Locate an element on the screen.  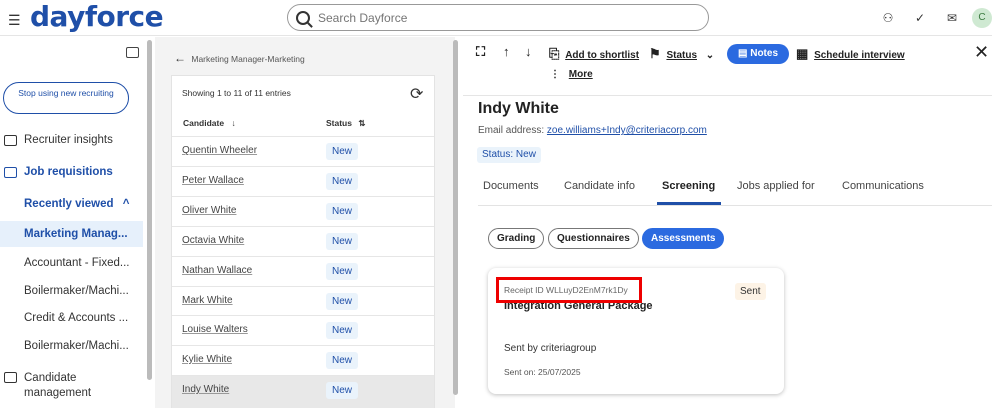
add-to-shortlist-button: ⎘ Add to shortlist is located at coordinates (594, 54).